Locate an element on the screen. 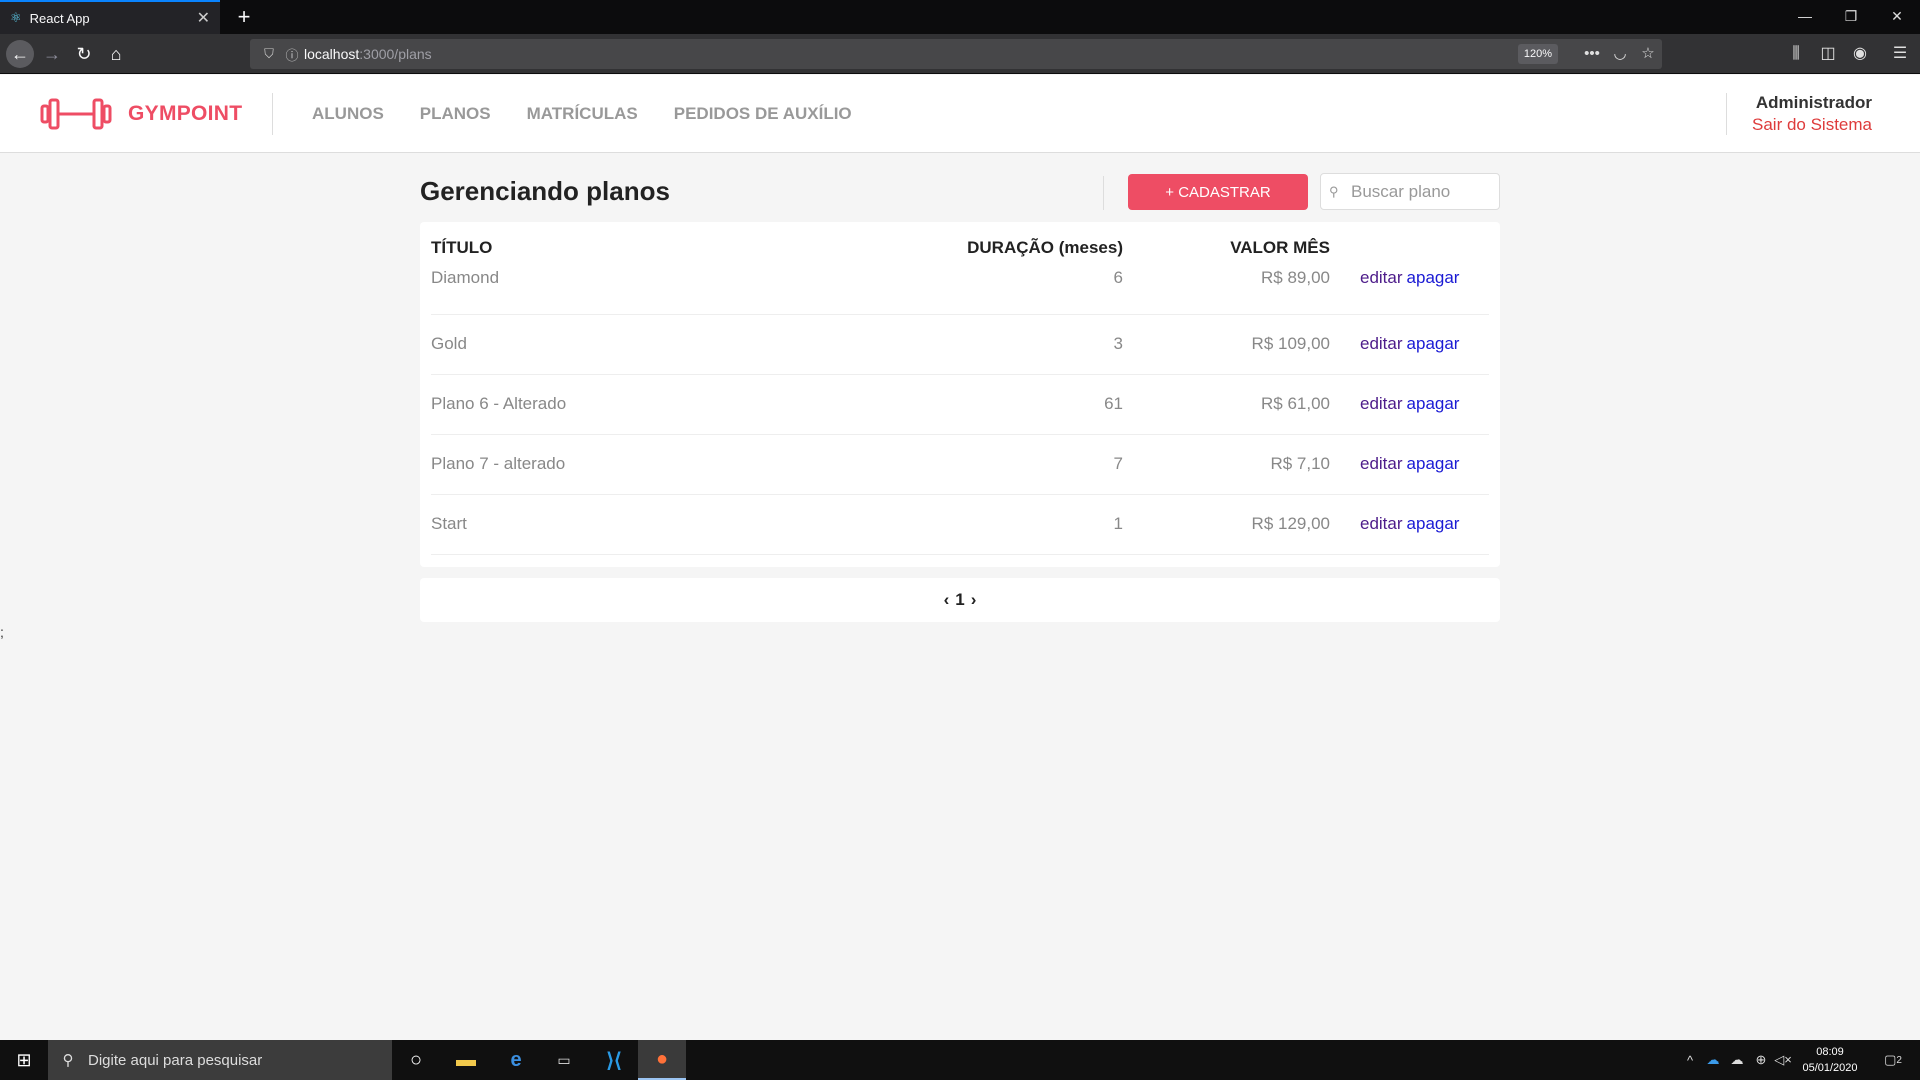 The image size is (1920, 1080). nav-item-alunos: ALUNOS is located at coordinates (348, 114).